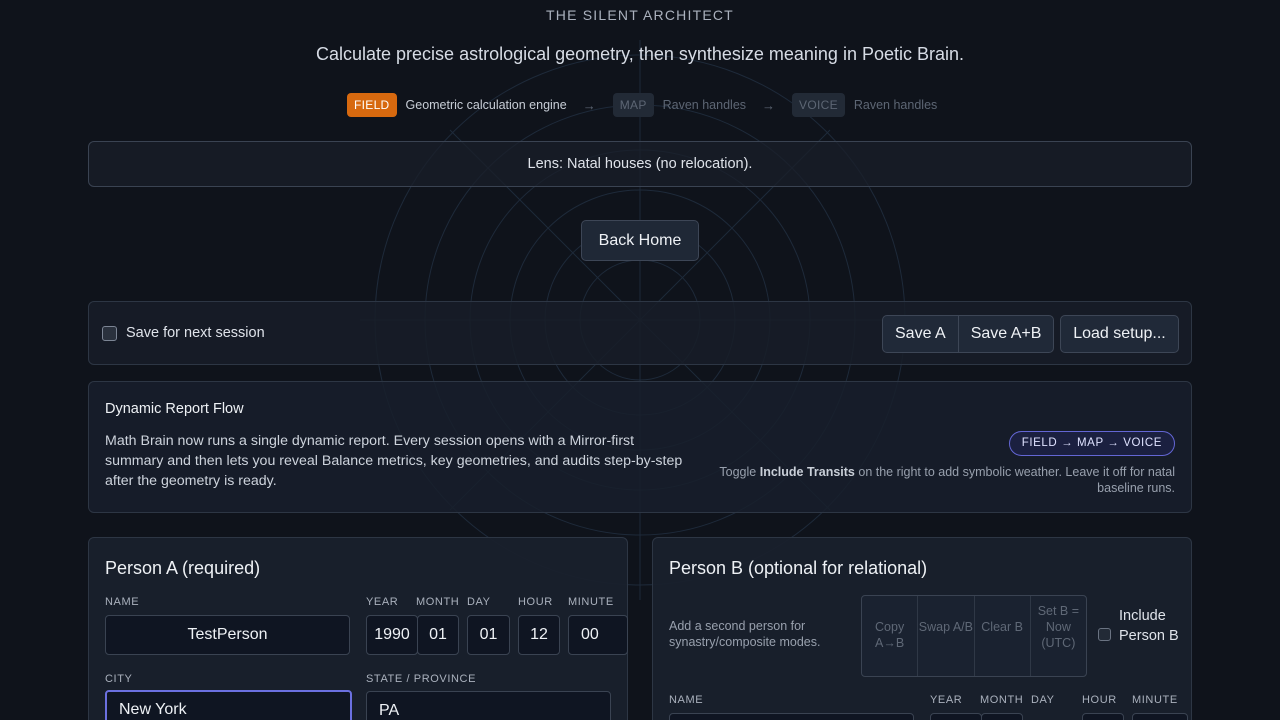 This screenshot has height=720, width=1280. I want to click on flow-pill-badge: FIELD → MAP → VOICE, so click(1091, 443).